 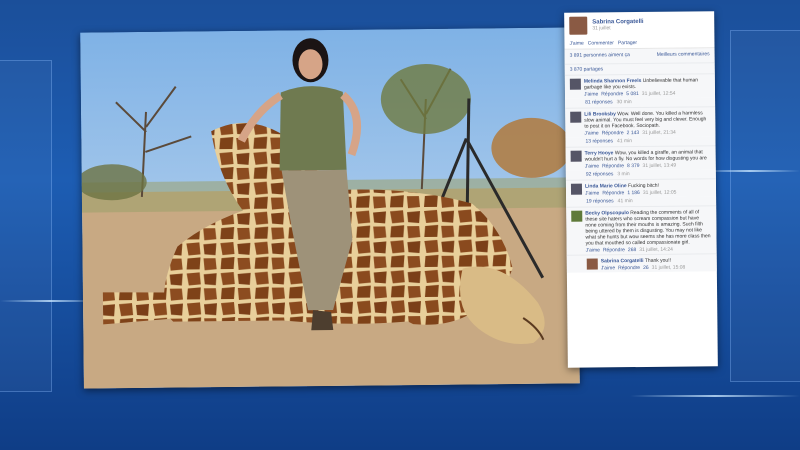 I want to click on like-button: J'aime, so click(x=576, y=44).